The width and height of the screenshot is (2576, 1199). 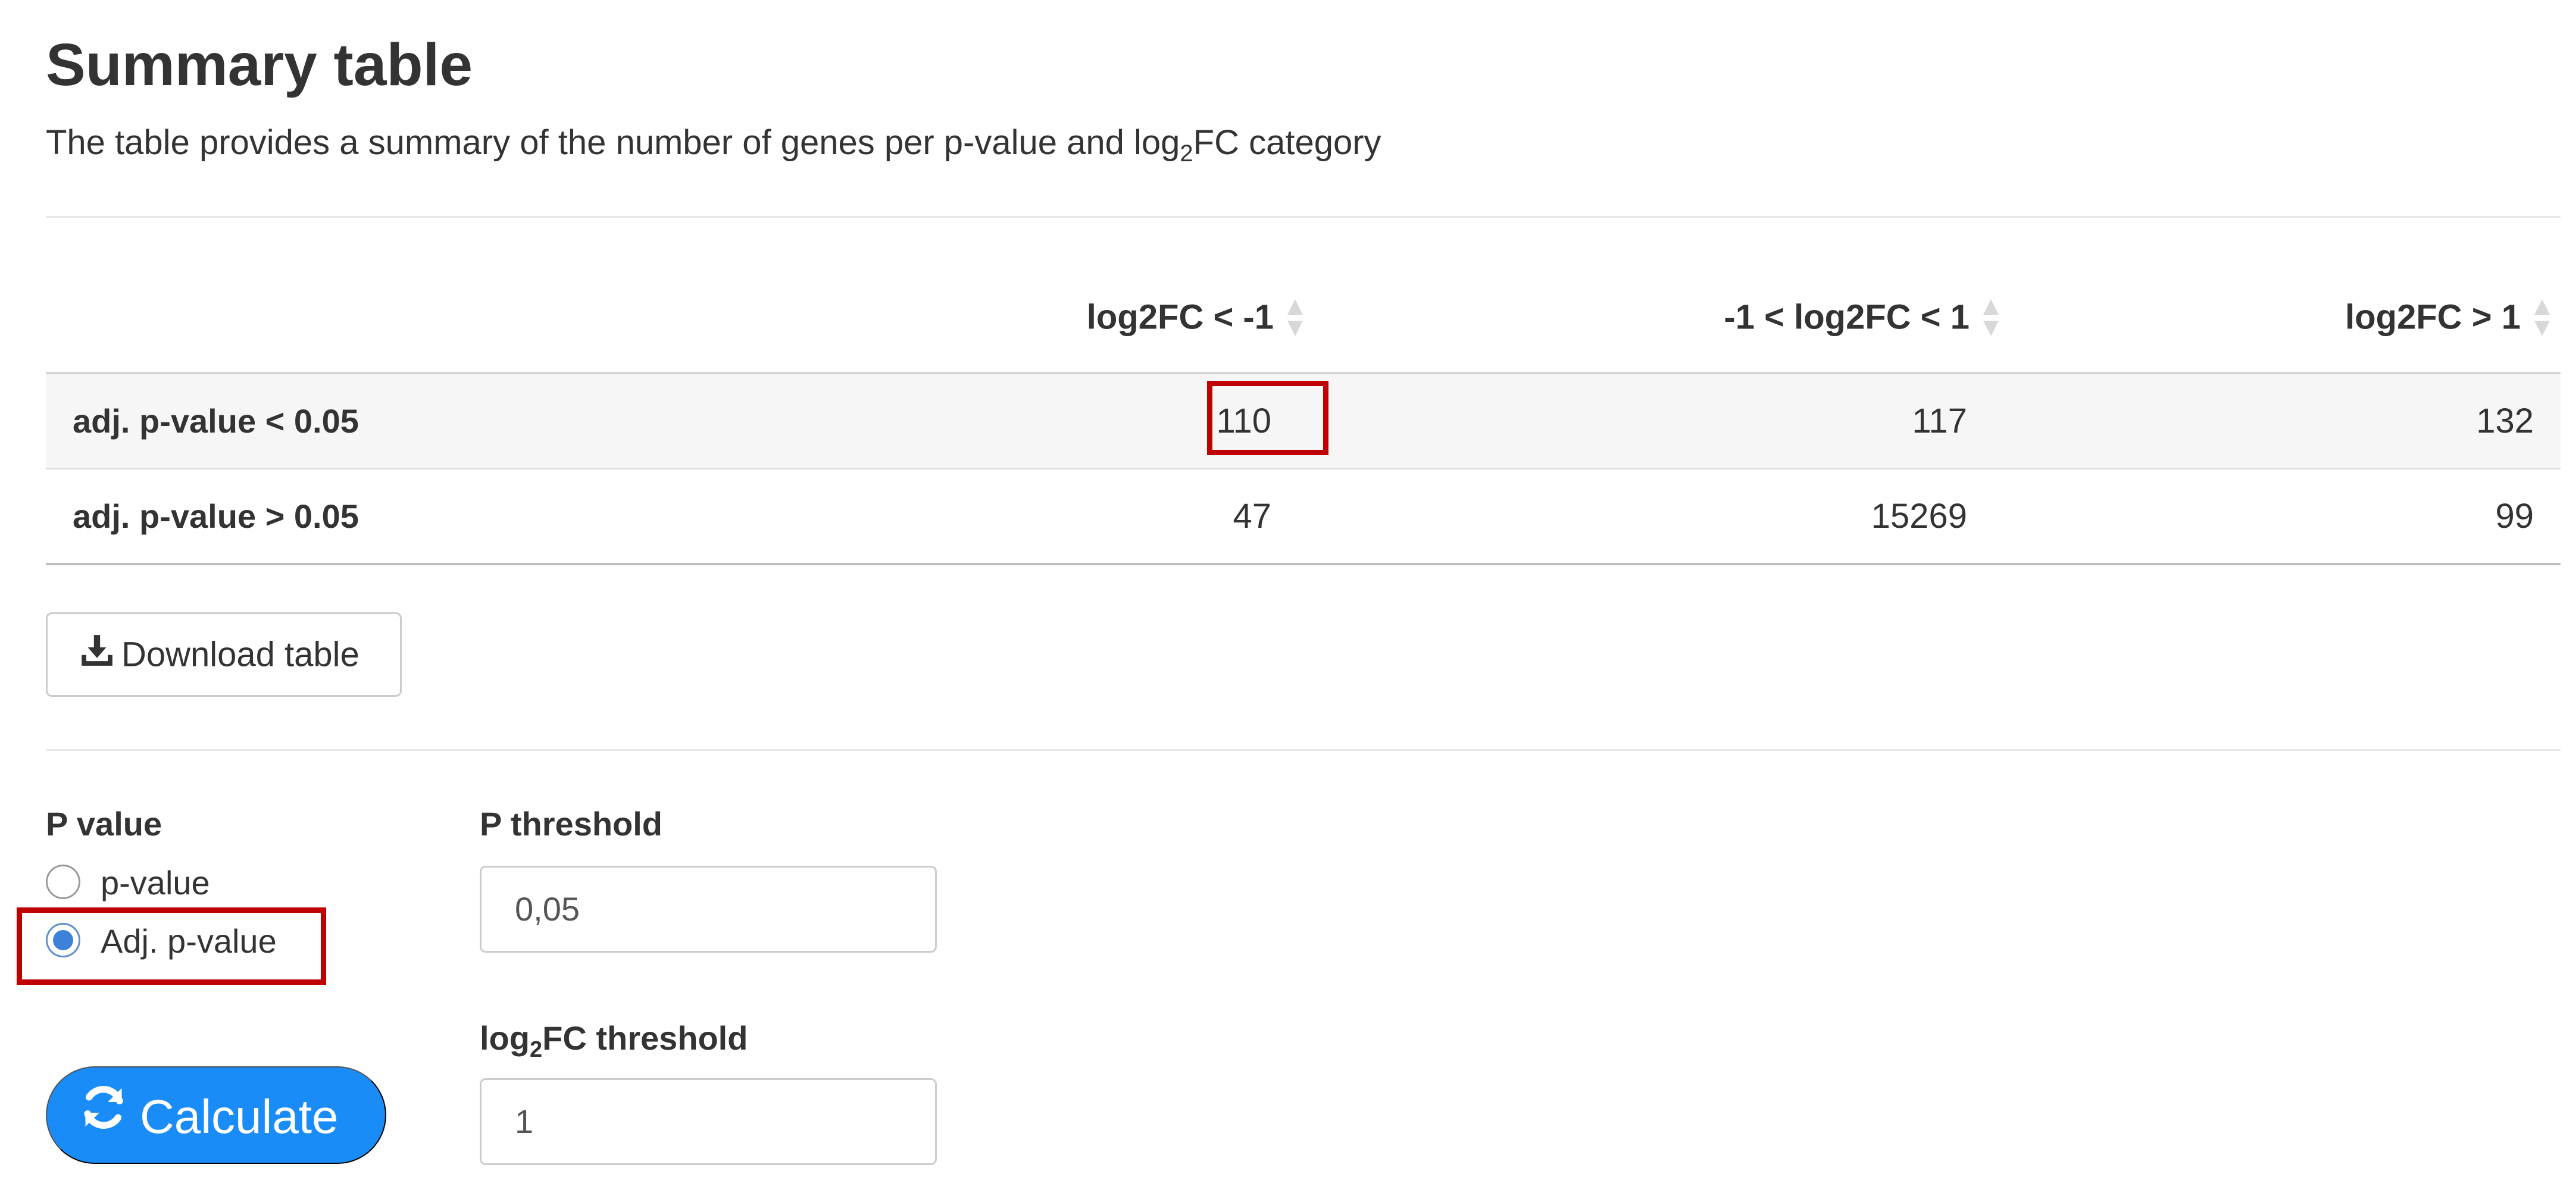 What do you see at coordinates (224, 655) in the screenshot?
I see `download-table-button: Download table` at bounding box center [224, 655].